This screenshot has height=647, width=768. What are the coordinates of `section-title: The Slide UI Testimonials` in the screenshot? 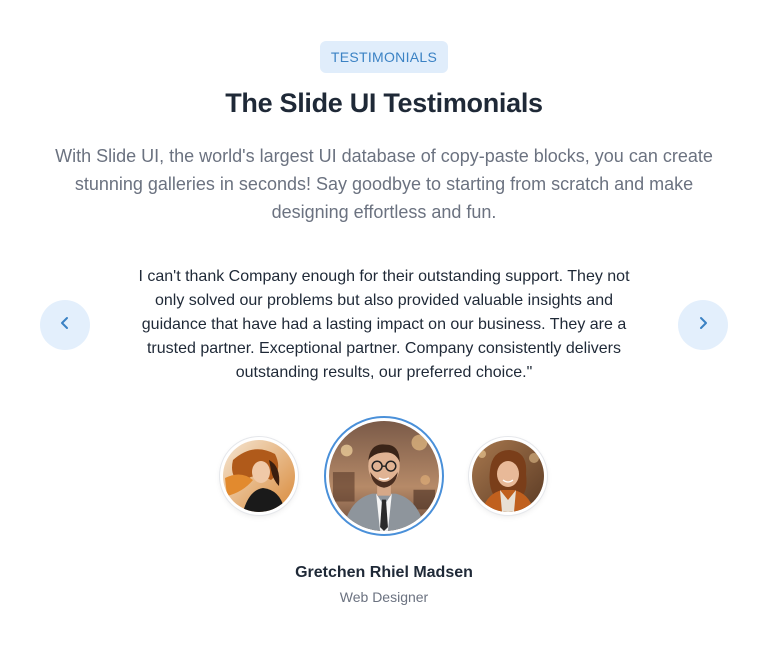 It's located at (384, 103).